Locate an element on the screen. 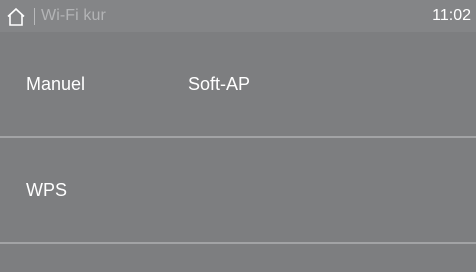 The image size is (476, 272). wps-option: WPS is located at coordinates (46, 190).